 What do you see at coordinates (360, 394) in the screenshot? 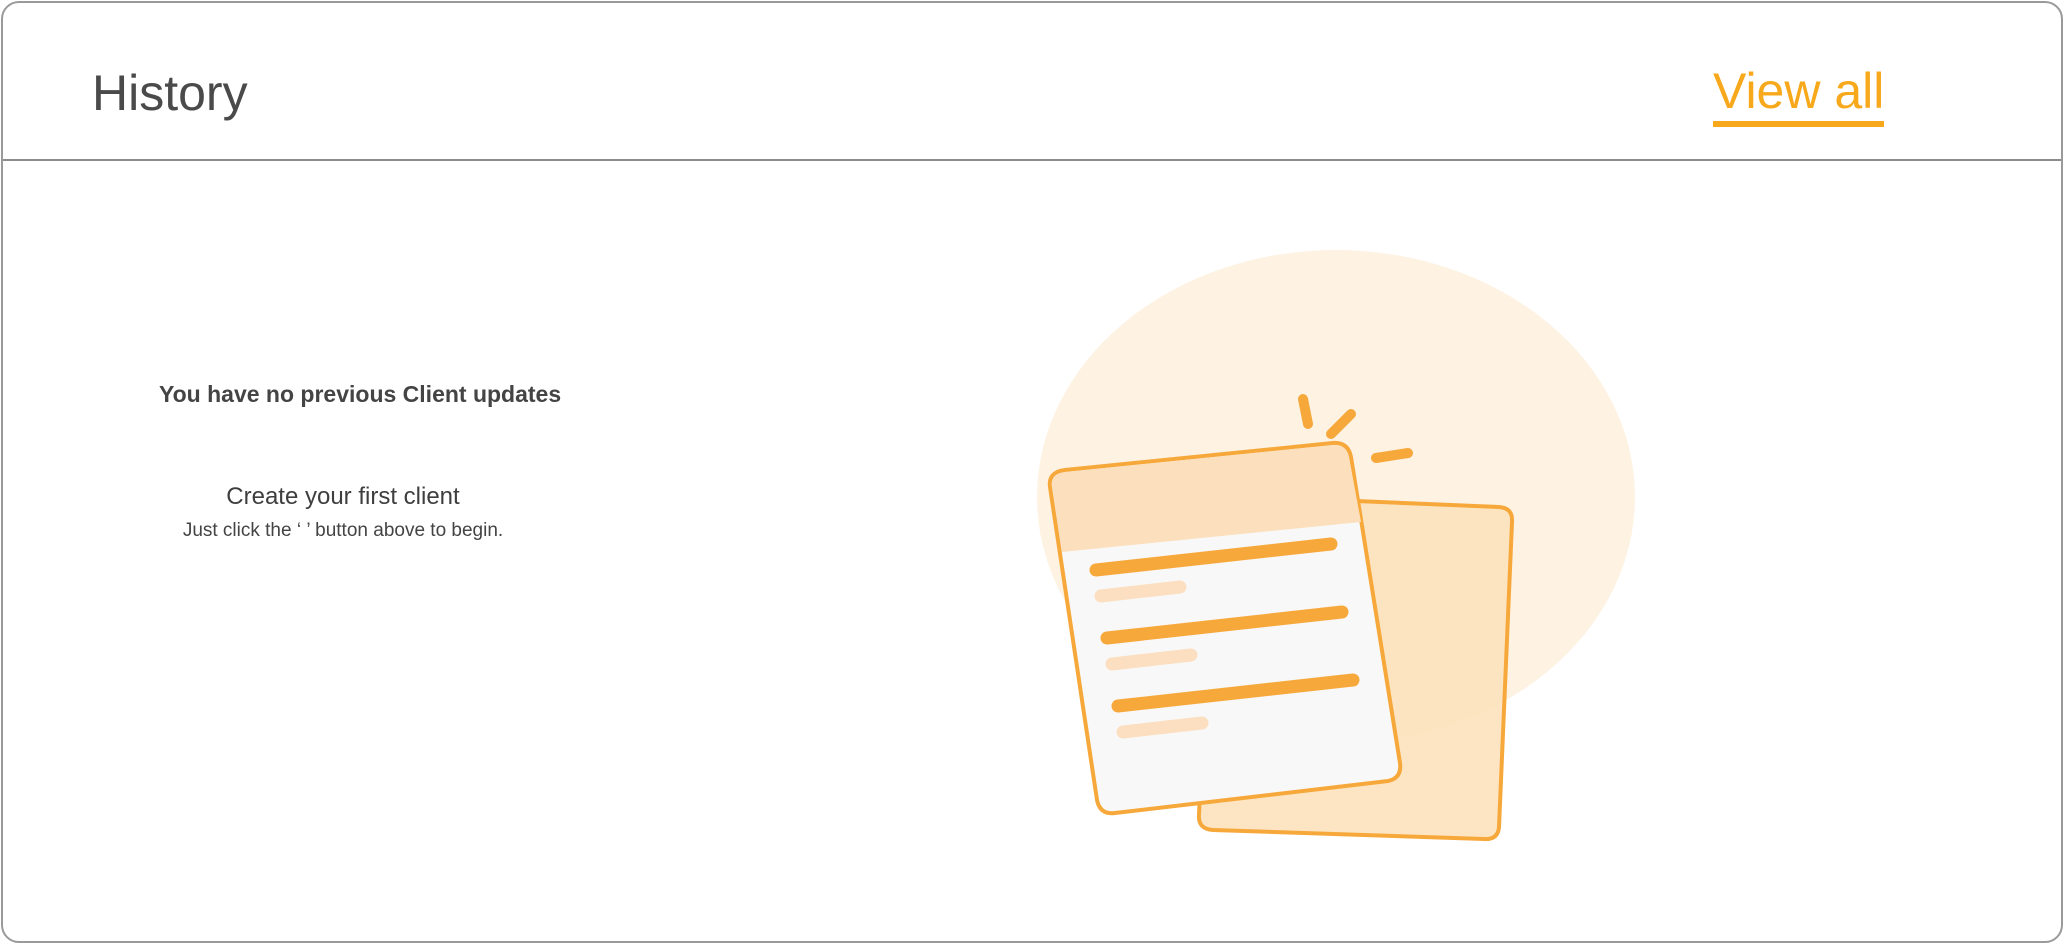
I see `empty-state-message: You have no previous Client updates` at bounding box center [360, 394].